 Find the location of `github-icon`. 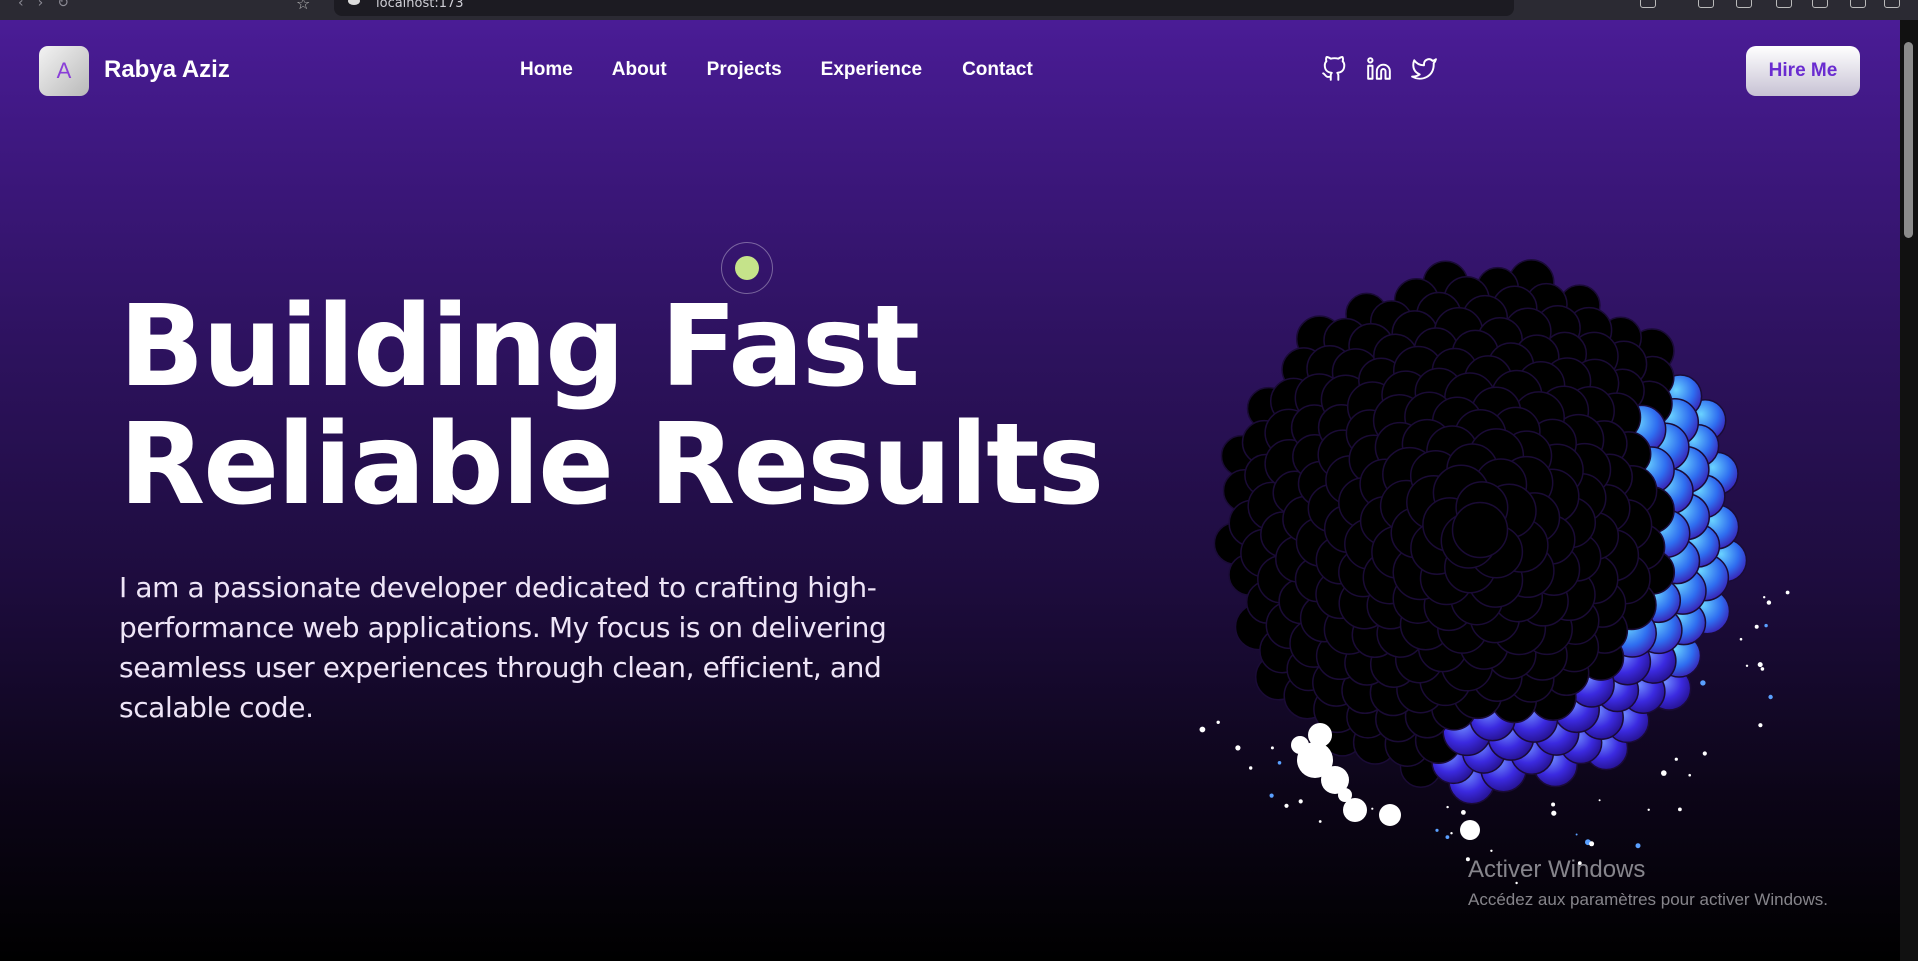

github-icon is located at coordinates (1334, 69).